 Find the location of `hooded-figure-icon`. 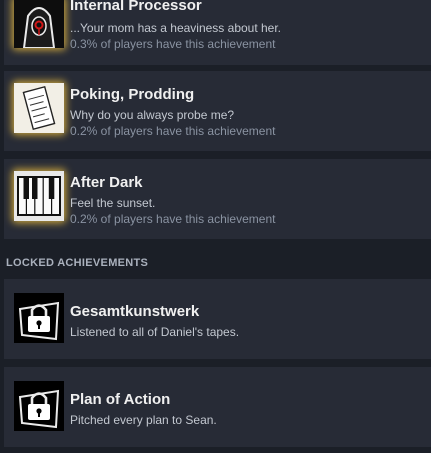

hooded-figure-icon is located at coordinates (39, 24).